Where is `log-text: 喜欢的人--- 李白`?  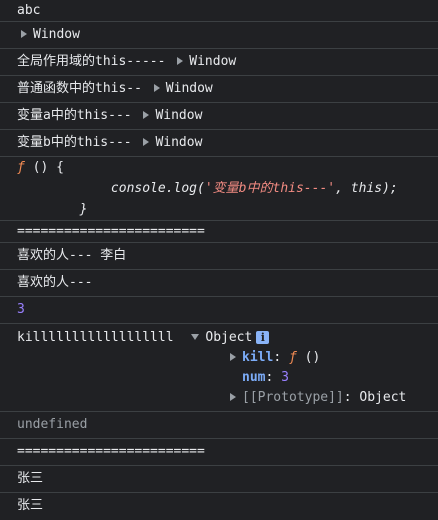
log-text: 喜欢的人--- 李白 is located at coordinates (72, 255).